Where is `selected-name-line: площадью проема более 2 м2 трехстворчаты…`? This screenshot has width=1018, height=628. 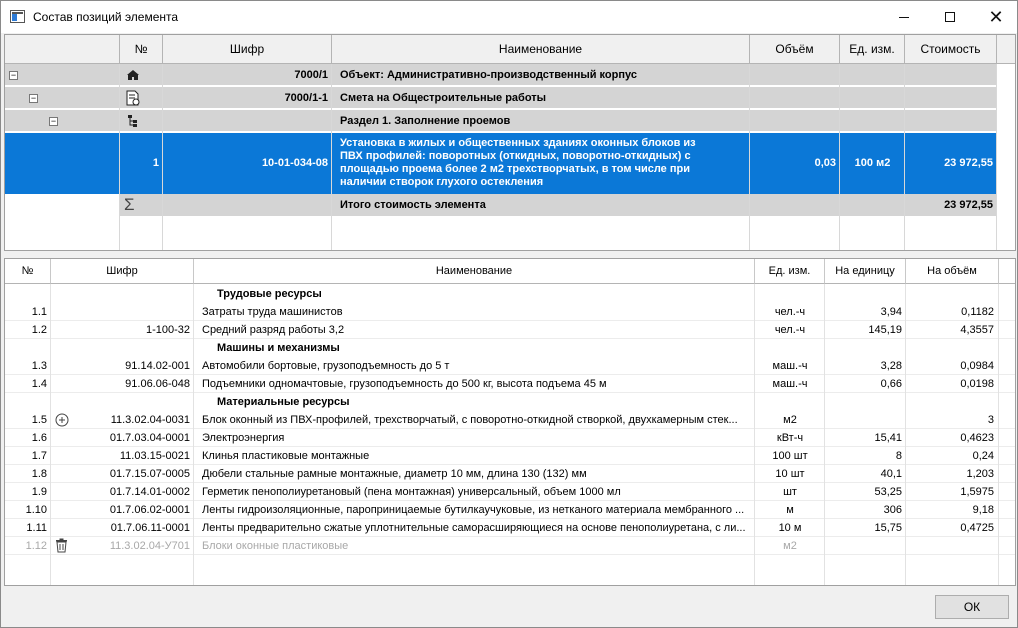
selected-name-line: площадью проема более 2 м2 трехстворчаты… is located at coordinates (515, 169).